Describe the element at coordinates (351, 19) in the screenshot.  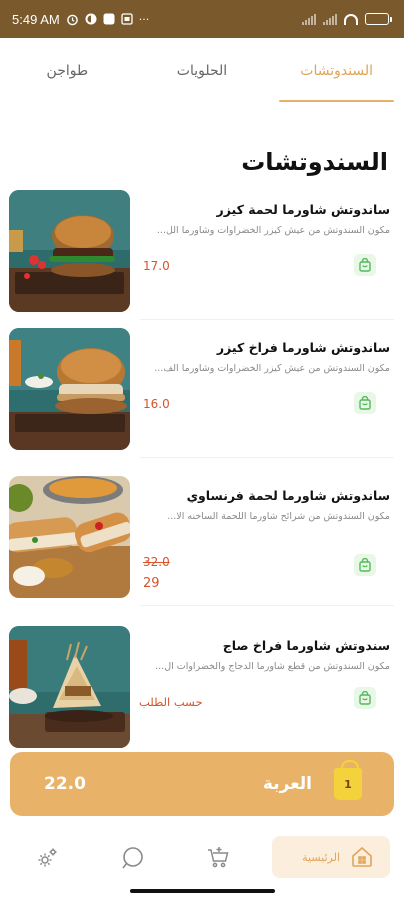
I see `wifi-icon` at that location.